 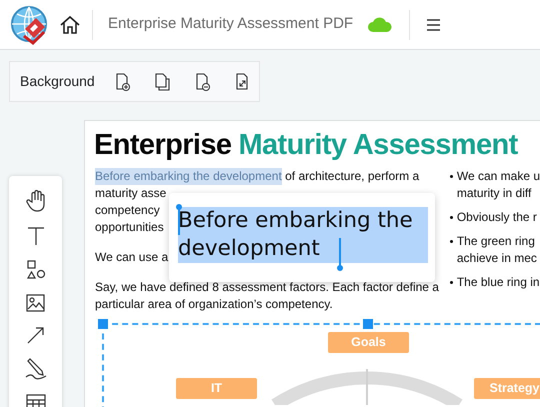 What do you see at coordinates (188, 176) in the screenshot?
I see `paragraph-text: Before embarking the development` at bounding box center [188, 176].